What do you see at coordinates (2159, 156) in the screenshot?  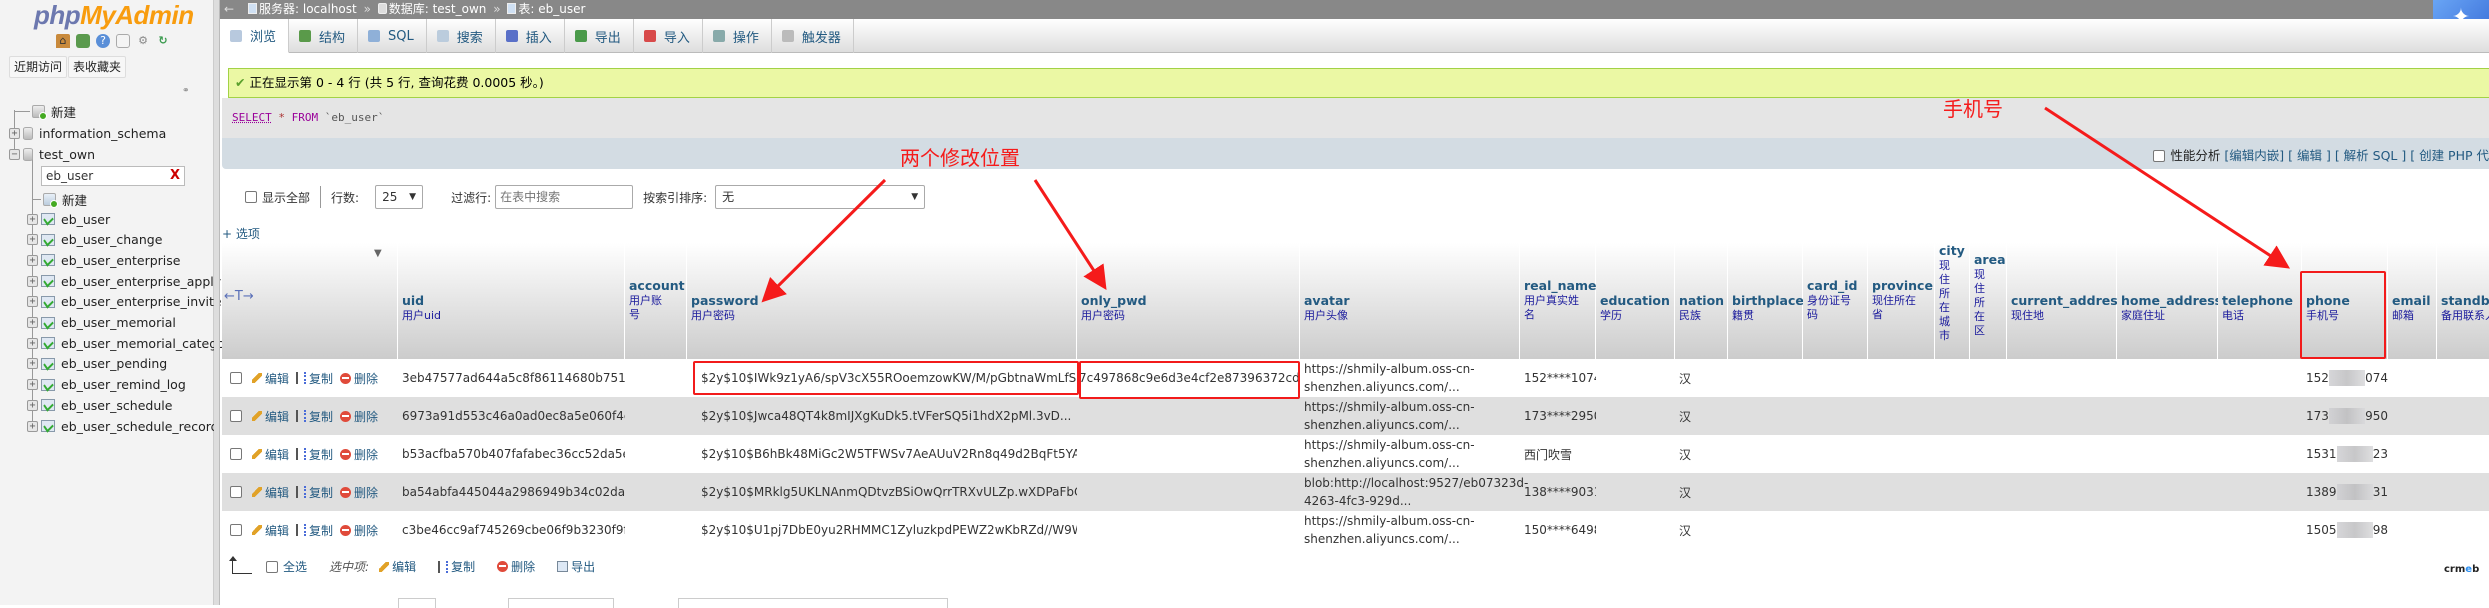 I see `profiling-checkbox` at bounding box center [2159, 156].